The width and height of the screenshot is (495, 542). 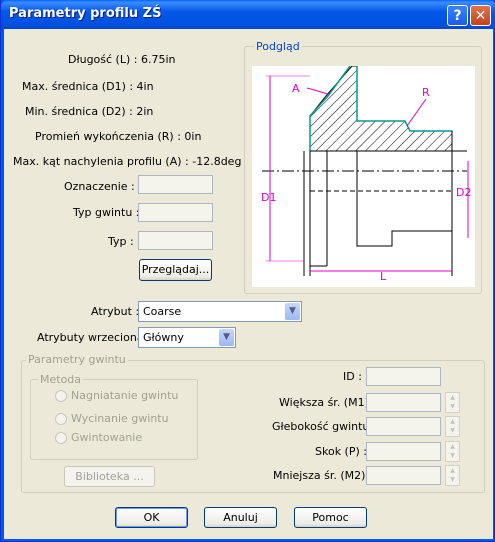 I want to click on title-bar: Parametry profilu ZŚ ? ✕, so click(x=248, y=14).